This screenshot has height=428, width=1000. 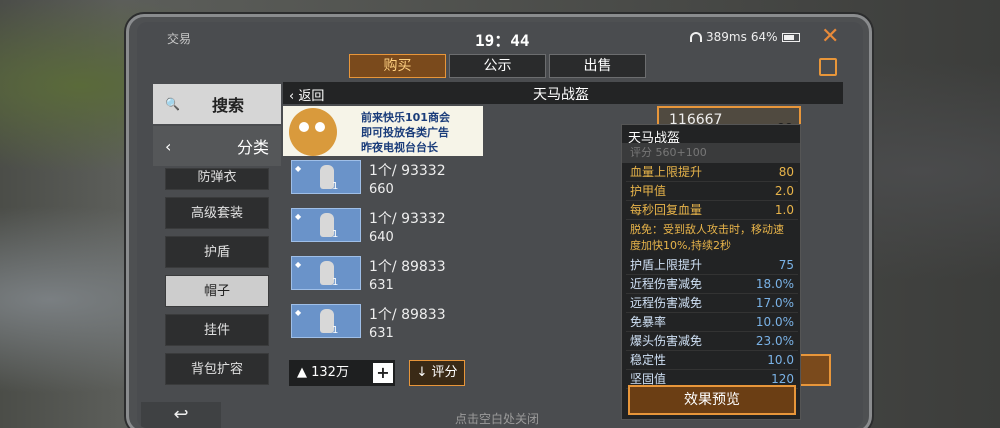 What do you see at coordinates (712, 322) in the screenshot?
I see `stat-row: 免暴率 10.0%` at bounding box center [712, 322].